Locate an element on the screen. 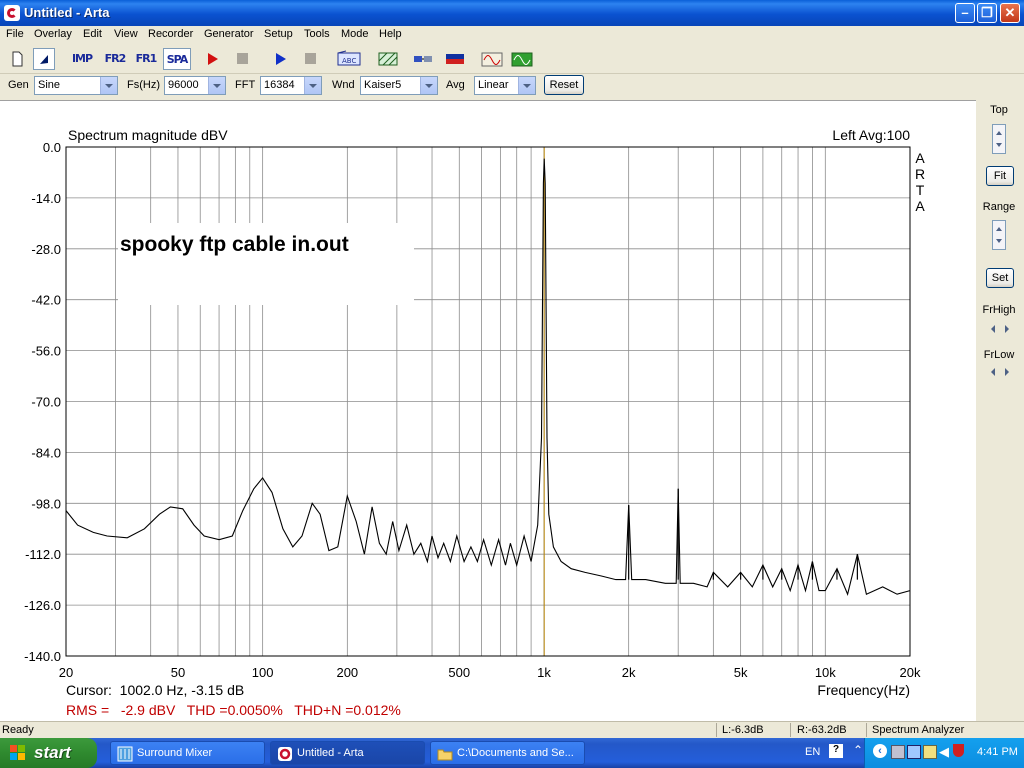 The height and width of the screenshot is (768, 1024). hatch-button is located at coordinates (388, 59).